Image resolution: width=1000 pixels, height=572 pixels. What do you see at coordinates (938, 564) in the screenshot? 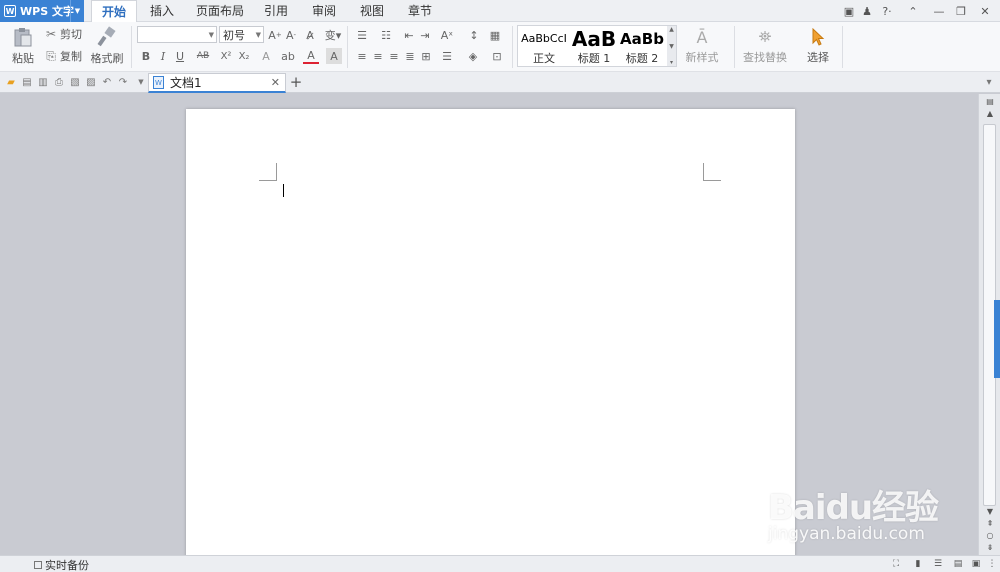
I see `outline-view-icon: ☰` at bounding box center [938, 564].